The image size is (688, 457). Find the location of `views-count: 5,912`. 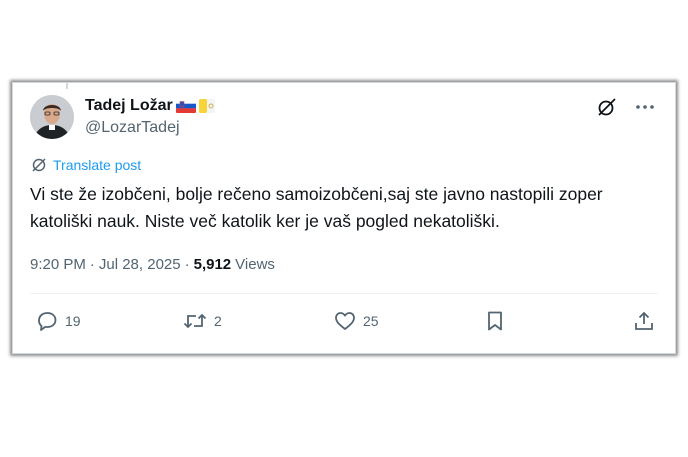

views-count: 5,912 is located at coordinates (212, 264).